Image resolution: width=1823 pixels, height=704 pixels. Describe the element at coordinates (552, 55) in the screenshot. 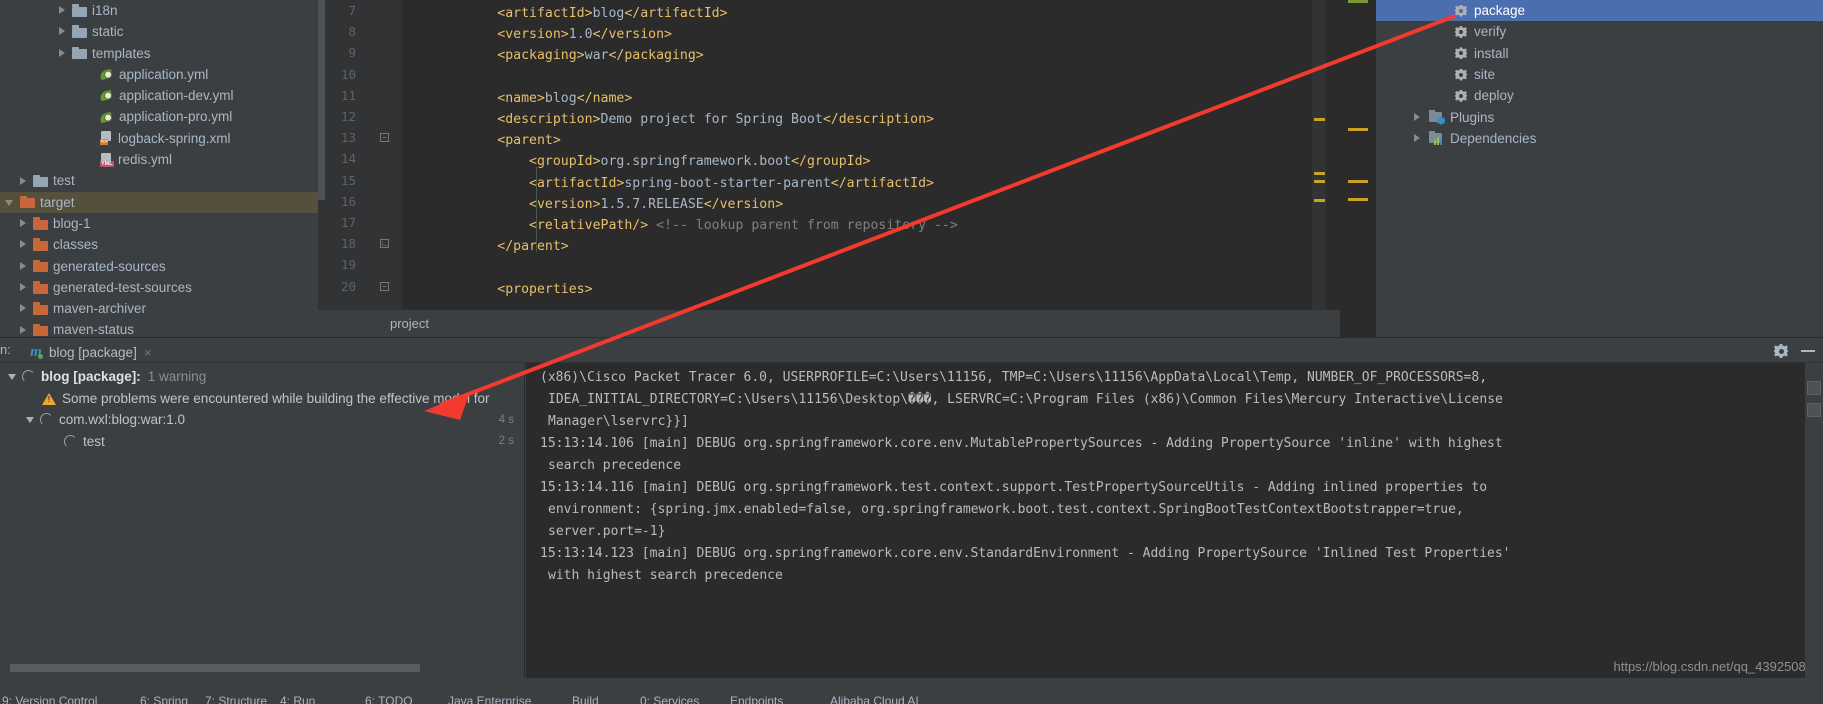

I see `code-line: <packaging>war</packaging>` at that location.